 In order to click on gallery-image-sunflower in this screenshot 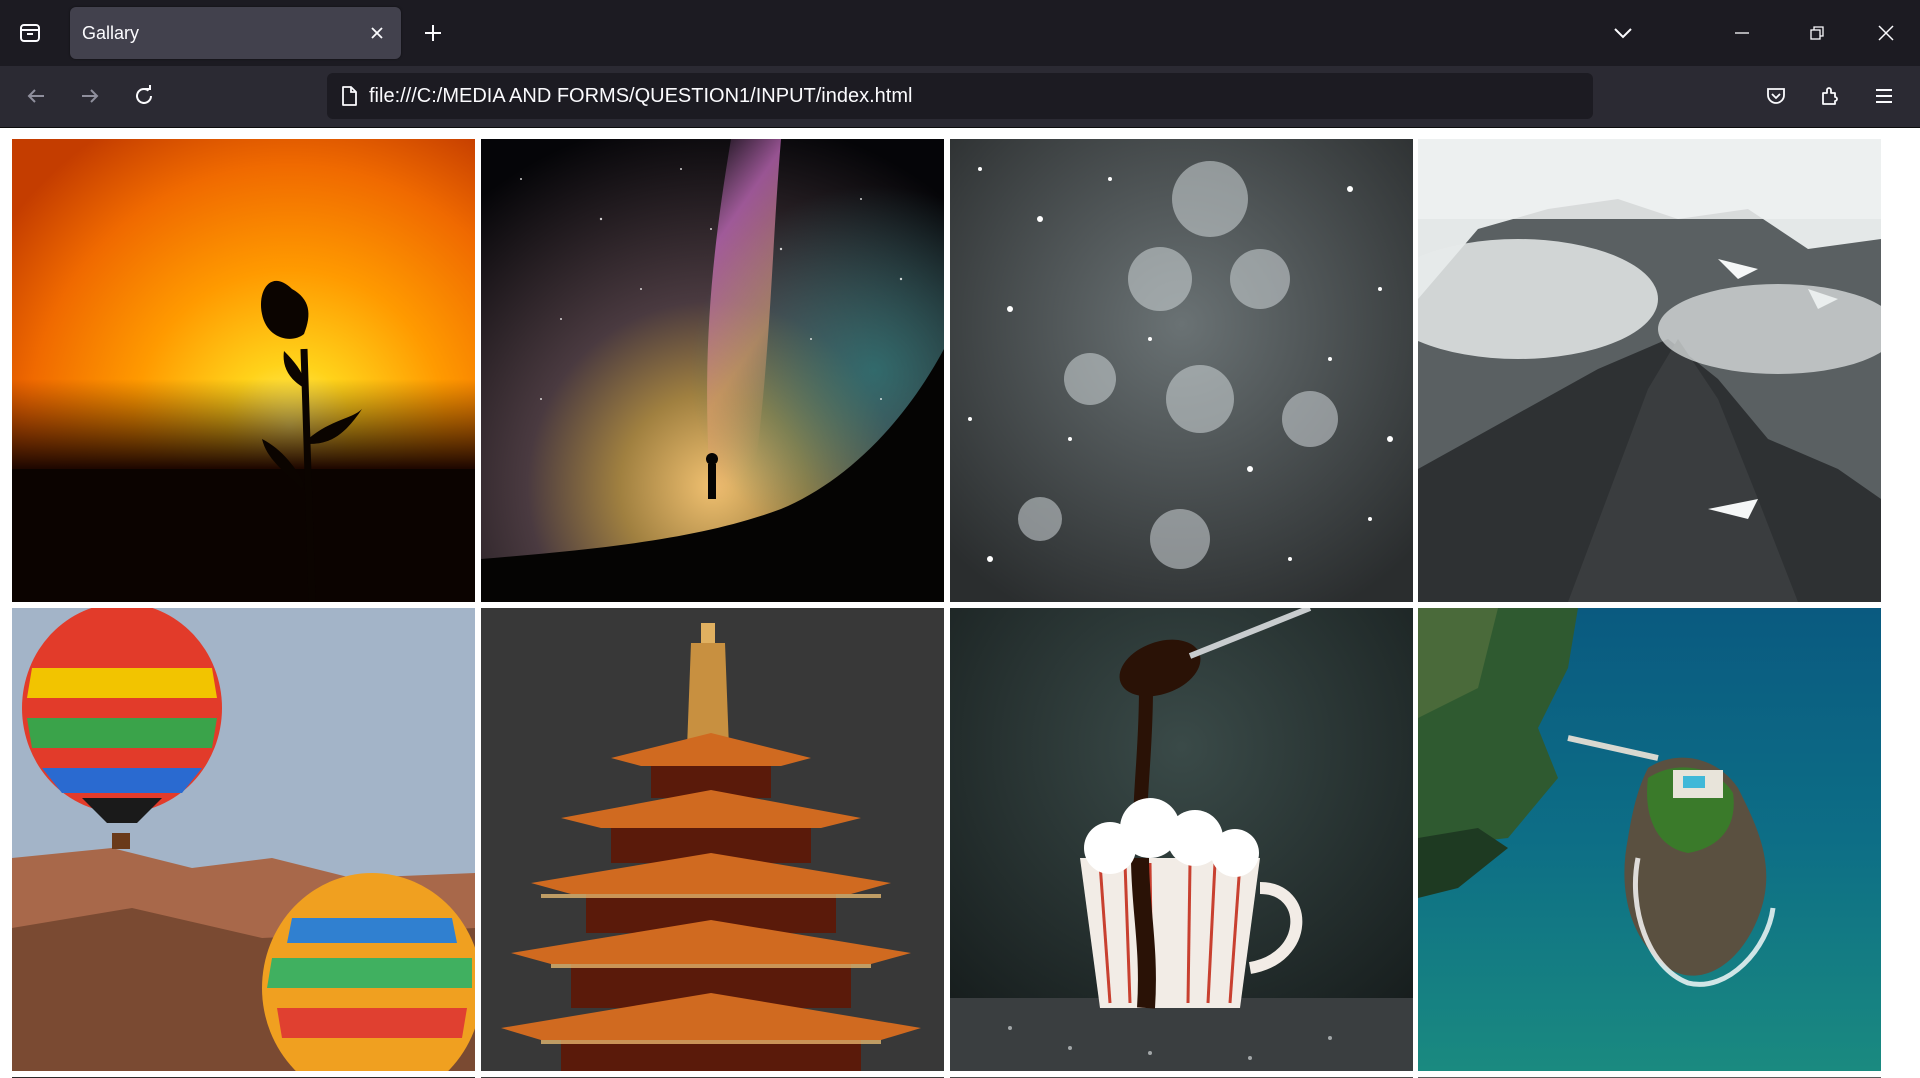, I will do `click(243, 370)`.